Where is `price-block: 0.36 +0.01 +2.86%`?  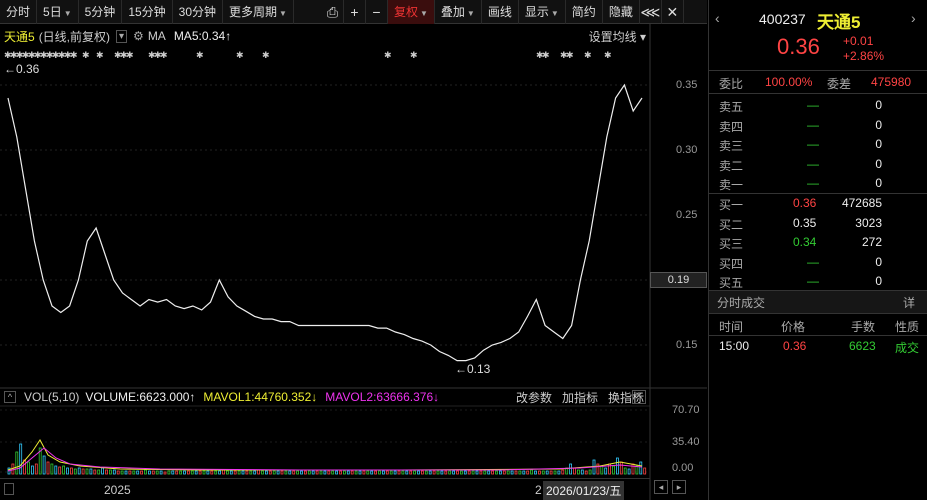
price-block: 0.36 +0.01 +2.86% is located at coordinates (818, 49).